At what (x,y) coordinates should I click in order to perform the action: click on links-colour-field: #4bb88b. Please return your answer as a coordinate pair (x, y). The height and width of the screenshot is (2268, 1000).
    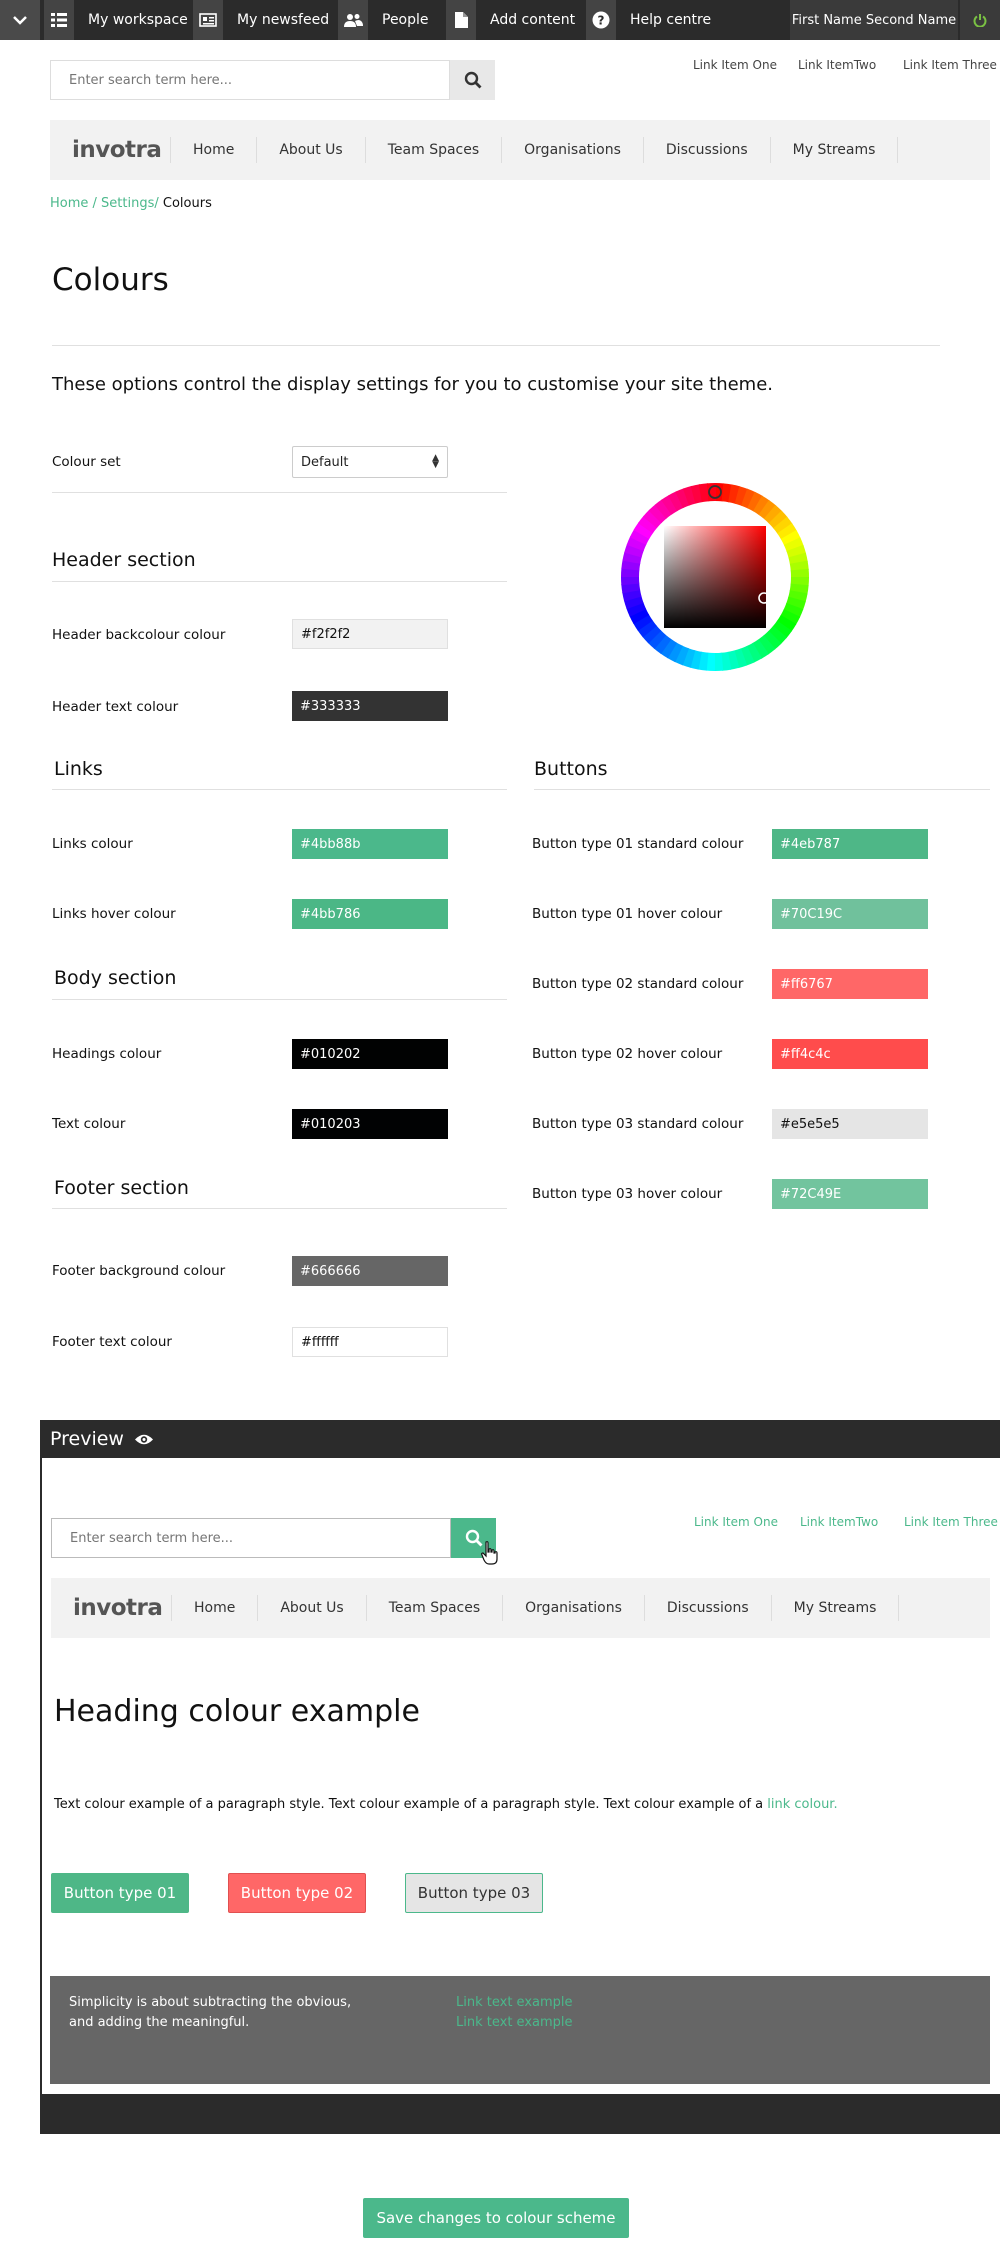
    Looking at the image, I should click on (370, 844).